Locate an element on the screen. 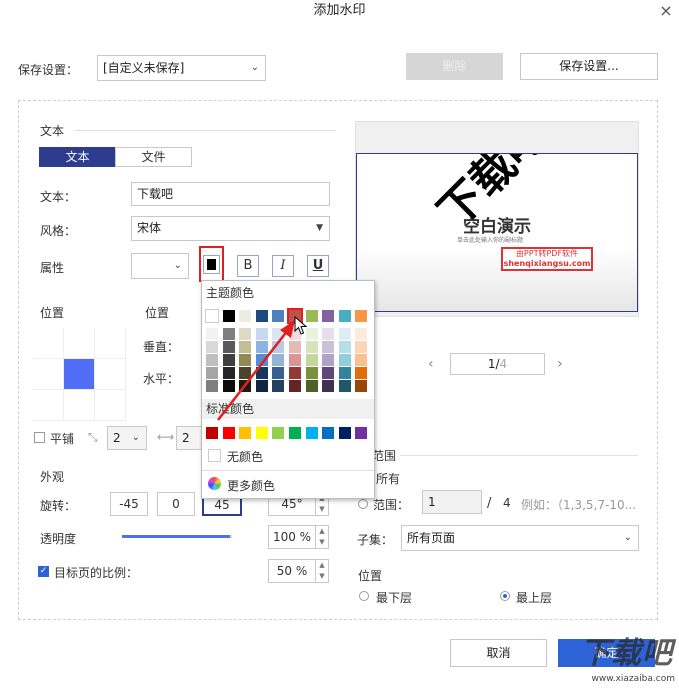 This screenshot has height=690, width=679. text-input: 下载吧 is located at coordinates (230, 194).